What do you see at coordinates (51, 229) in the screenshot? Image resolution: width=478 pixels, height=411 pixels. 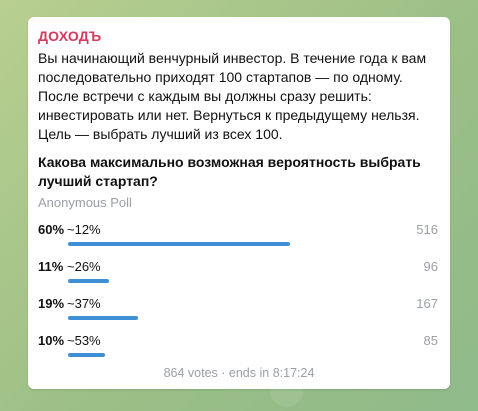 I see `option-percent: 60%` at bounding box center [51, 229].